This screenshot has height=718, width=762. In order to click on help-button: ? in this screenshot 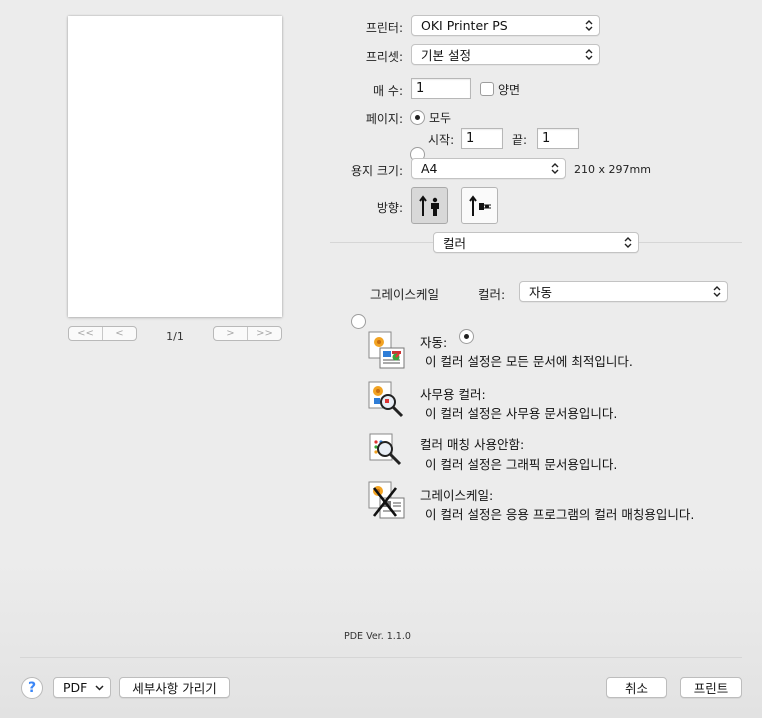, I will do `click(32, 688)`.